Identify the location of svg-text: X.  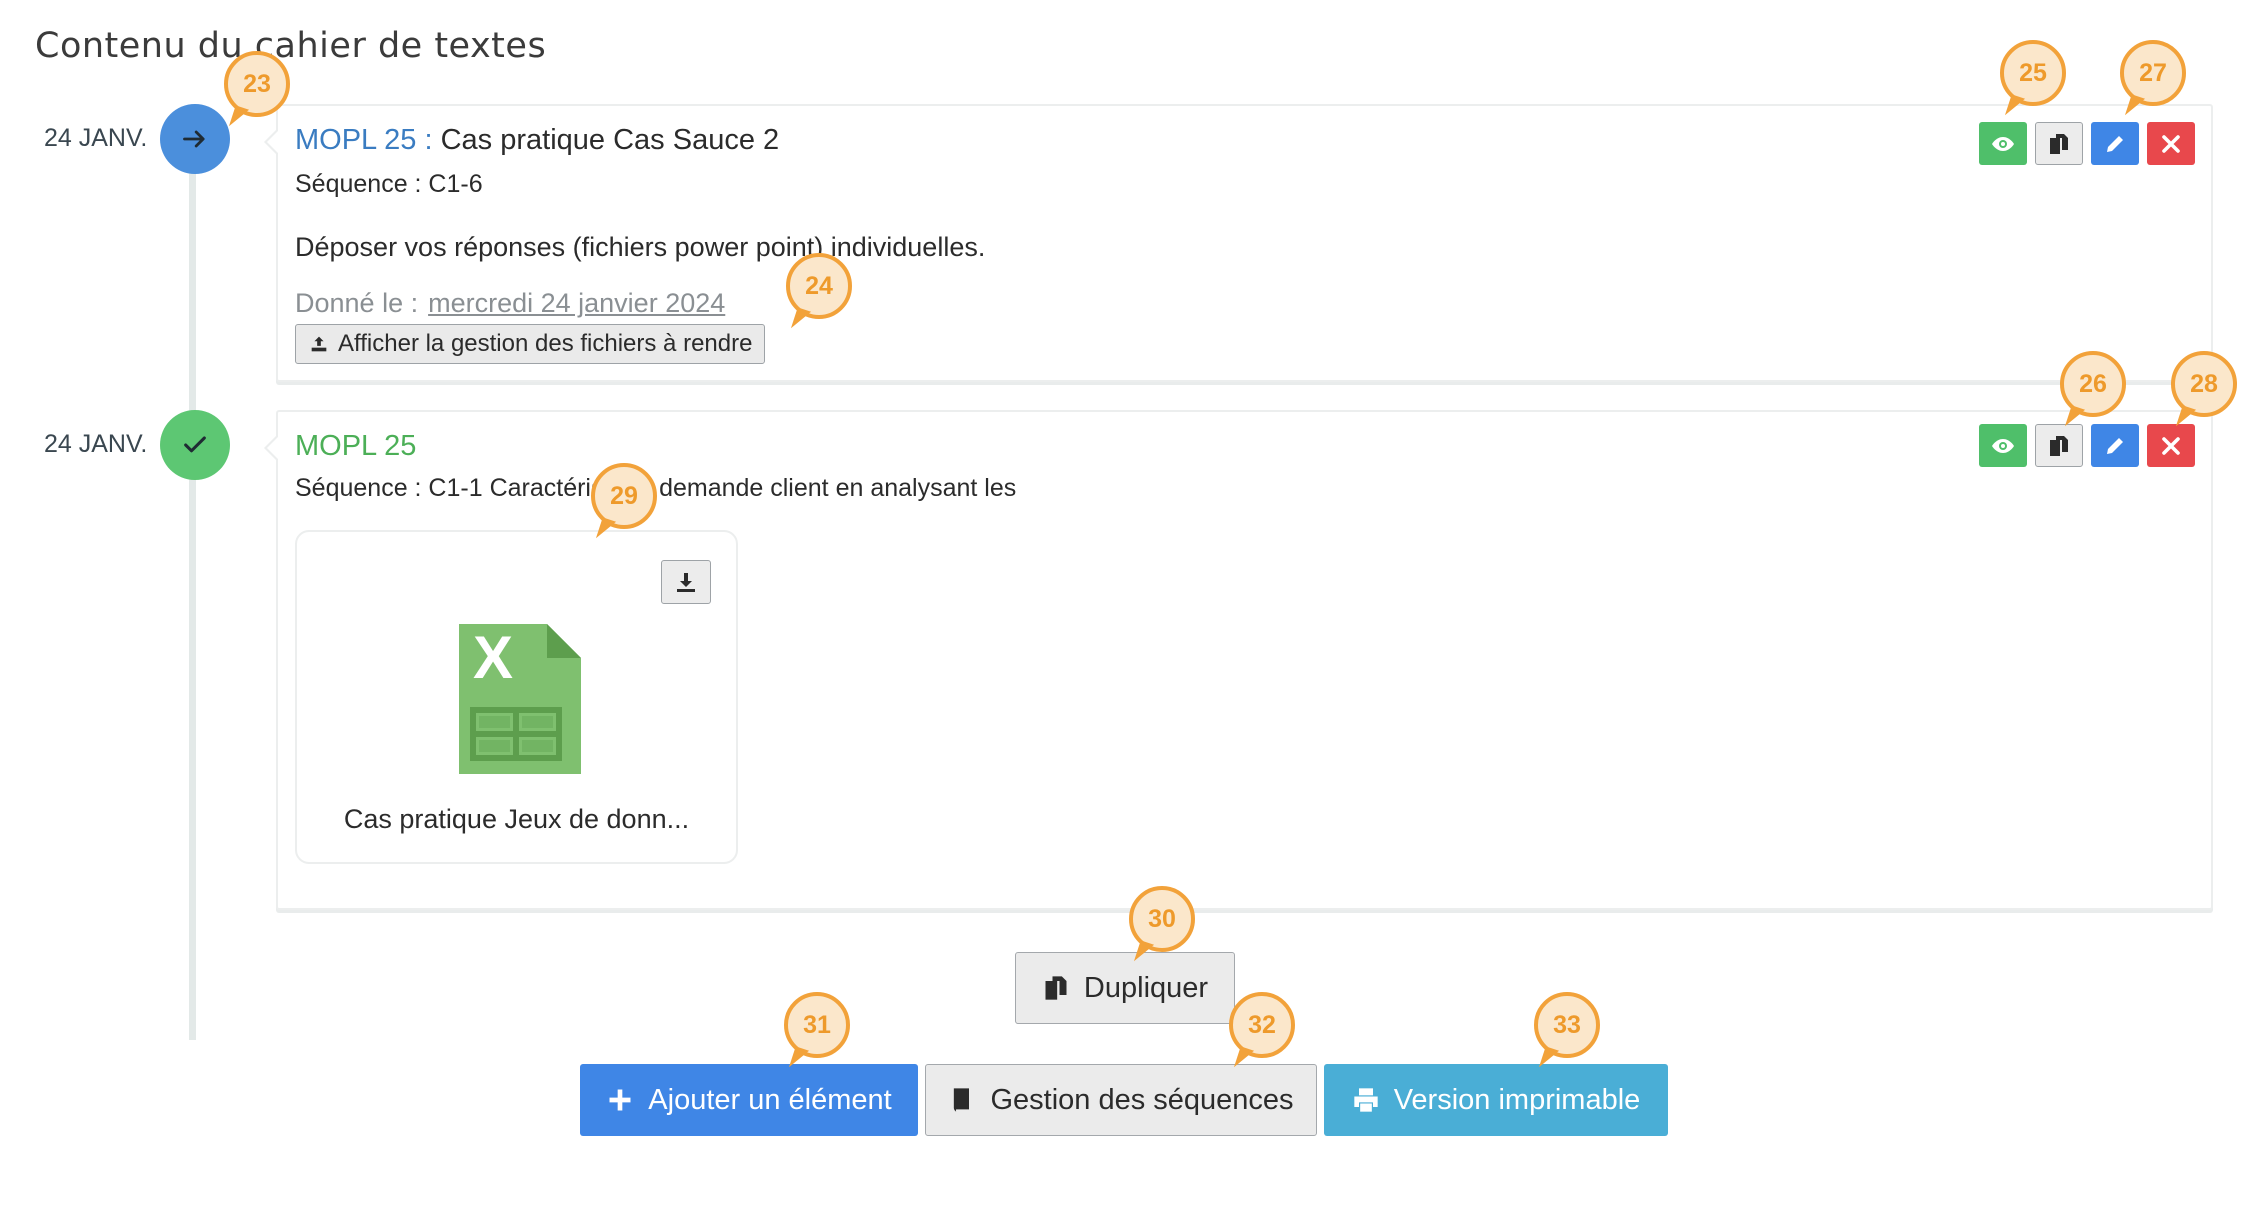
(493, 657).